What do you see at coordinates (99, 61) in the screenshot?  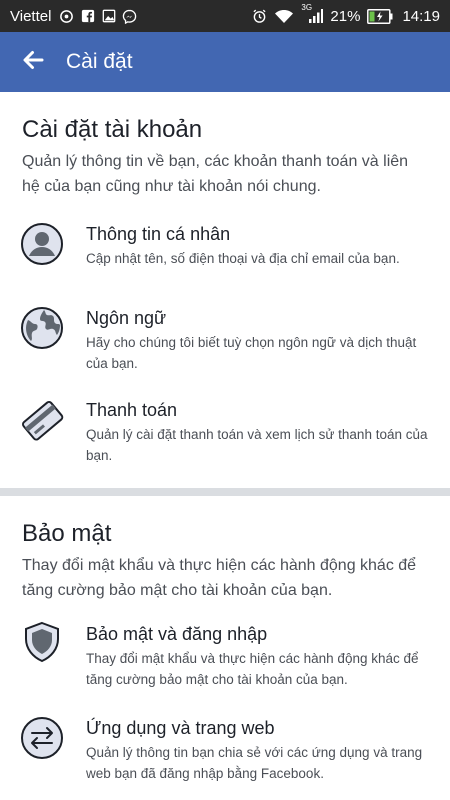 I see `page-title: Cài đặt` at bounding box center [99, 61].